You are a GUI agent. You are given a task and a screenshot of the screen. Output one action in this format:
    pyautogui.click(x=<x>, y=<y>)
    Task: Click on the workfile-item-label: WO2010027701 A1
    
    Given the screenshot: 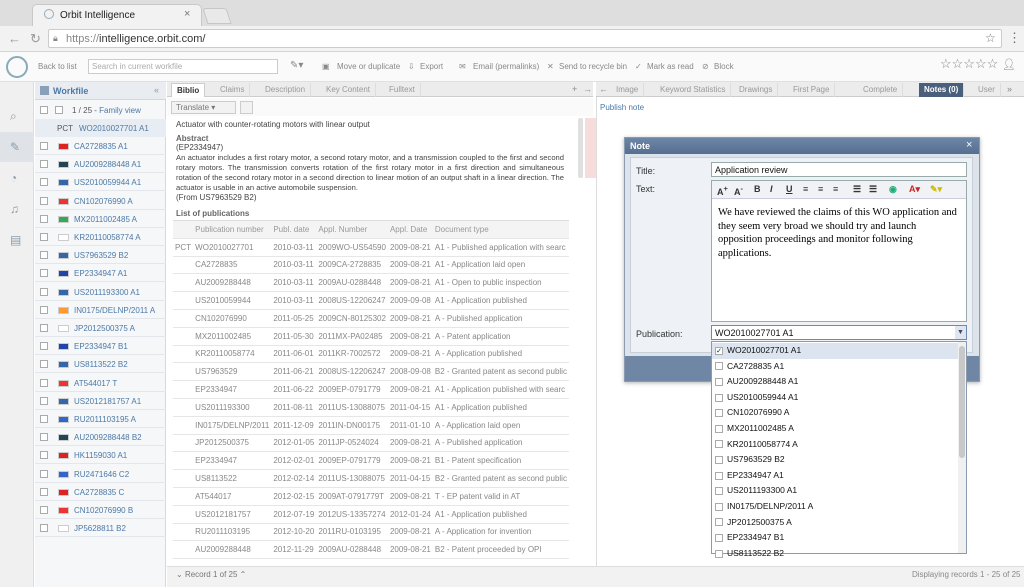 What is the action you would take?
    pyautogui.click(x=114, y=128)
    